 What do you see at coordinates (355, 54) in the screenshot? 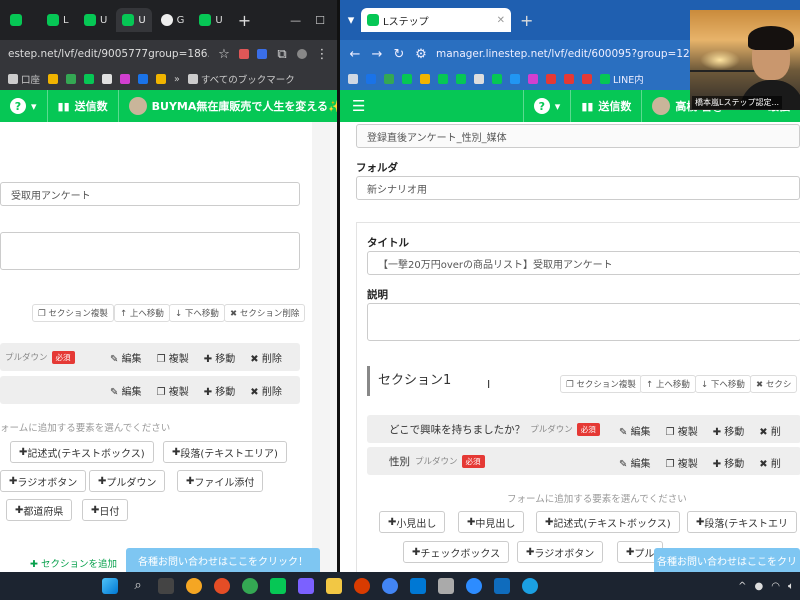
I see `back-arrow-icon: ←` at bounding box center [355, 54].